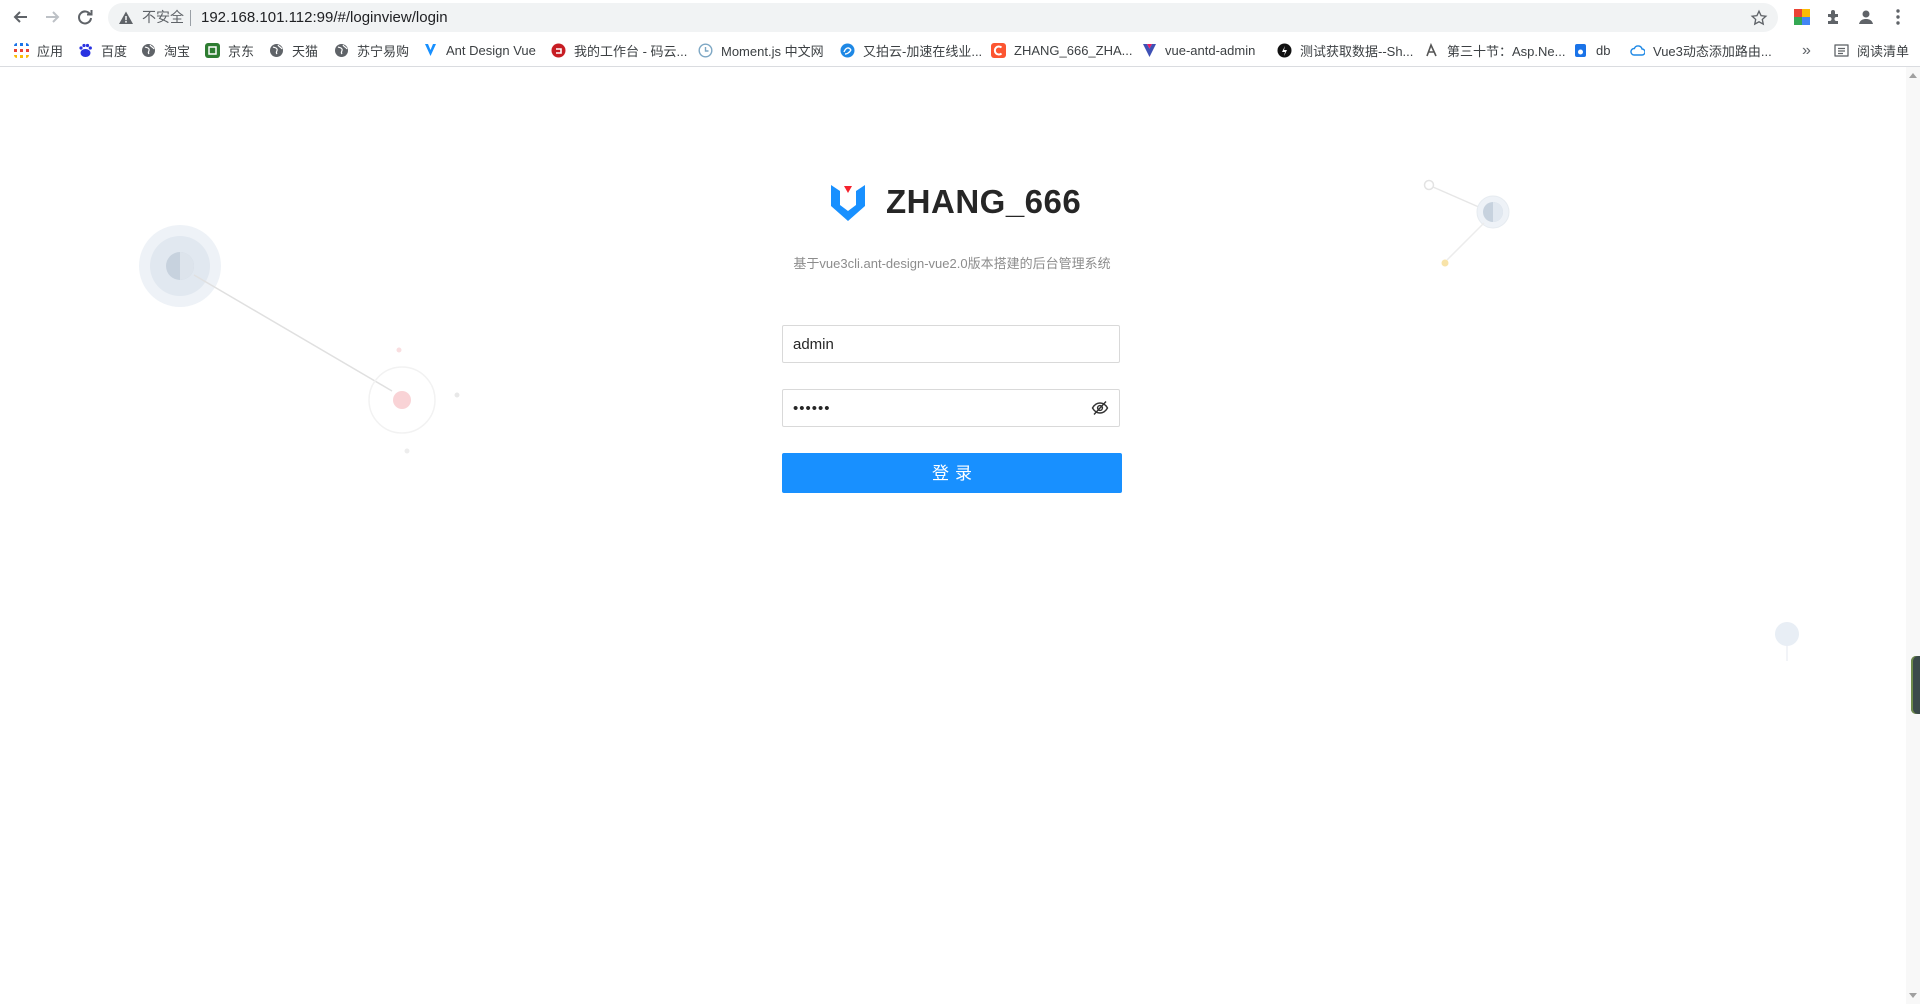  I want to click on login-button: 登录, so click(952, 473).